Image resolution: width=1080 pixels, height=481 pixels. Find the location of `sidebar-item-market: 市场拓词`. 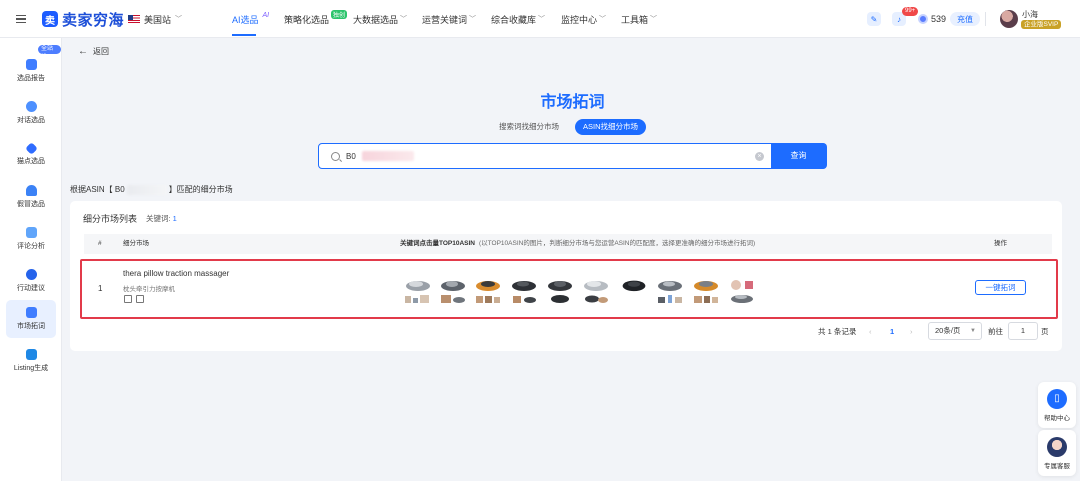

sidebar-item-market: 市场拓词 is located at coordinates (31, 319).